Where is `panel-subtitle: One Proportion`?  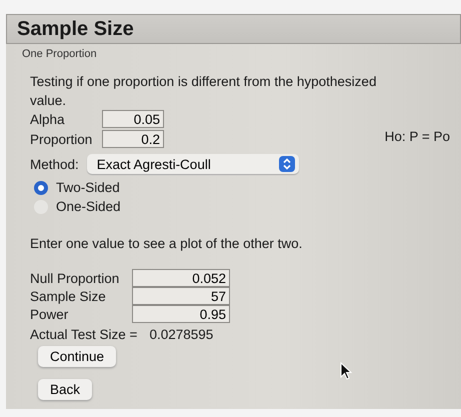 panel-subtitle: One Proportion is located at coordinates (59, 53).